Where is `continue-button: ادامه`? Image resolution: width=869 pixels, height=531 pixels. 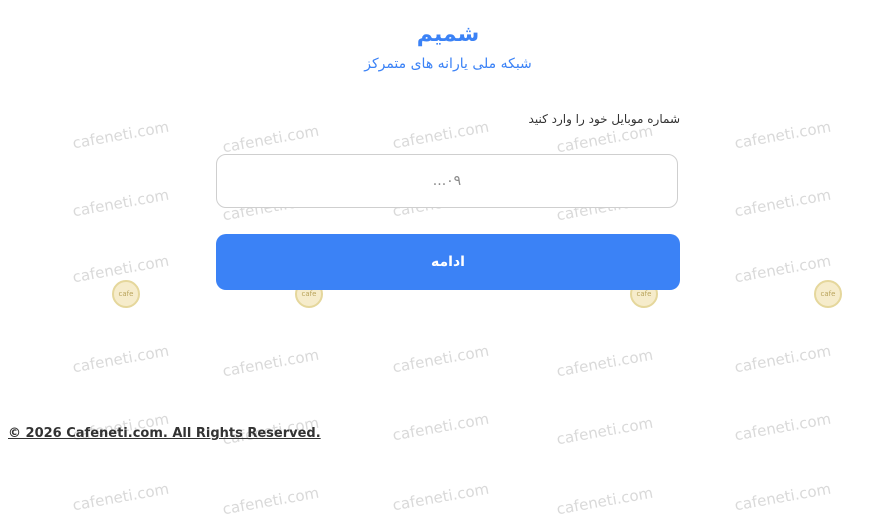 continue-button: ادامه is located at coordinates (448, 262).